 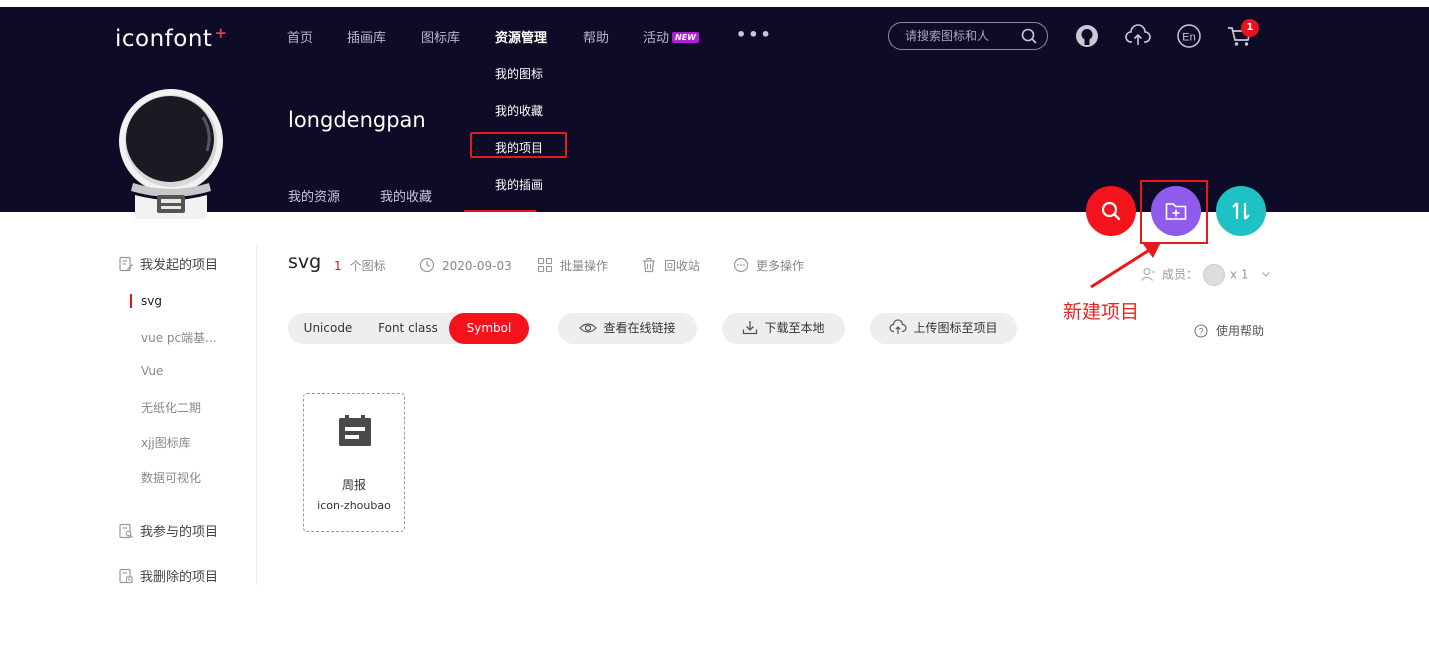 What do you see at coordinates (171, 407) in the screenshot?
I see `sidebar-project-paperless: 无纸化二期` at bounding box center [171, 407].